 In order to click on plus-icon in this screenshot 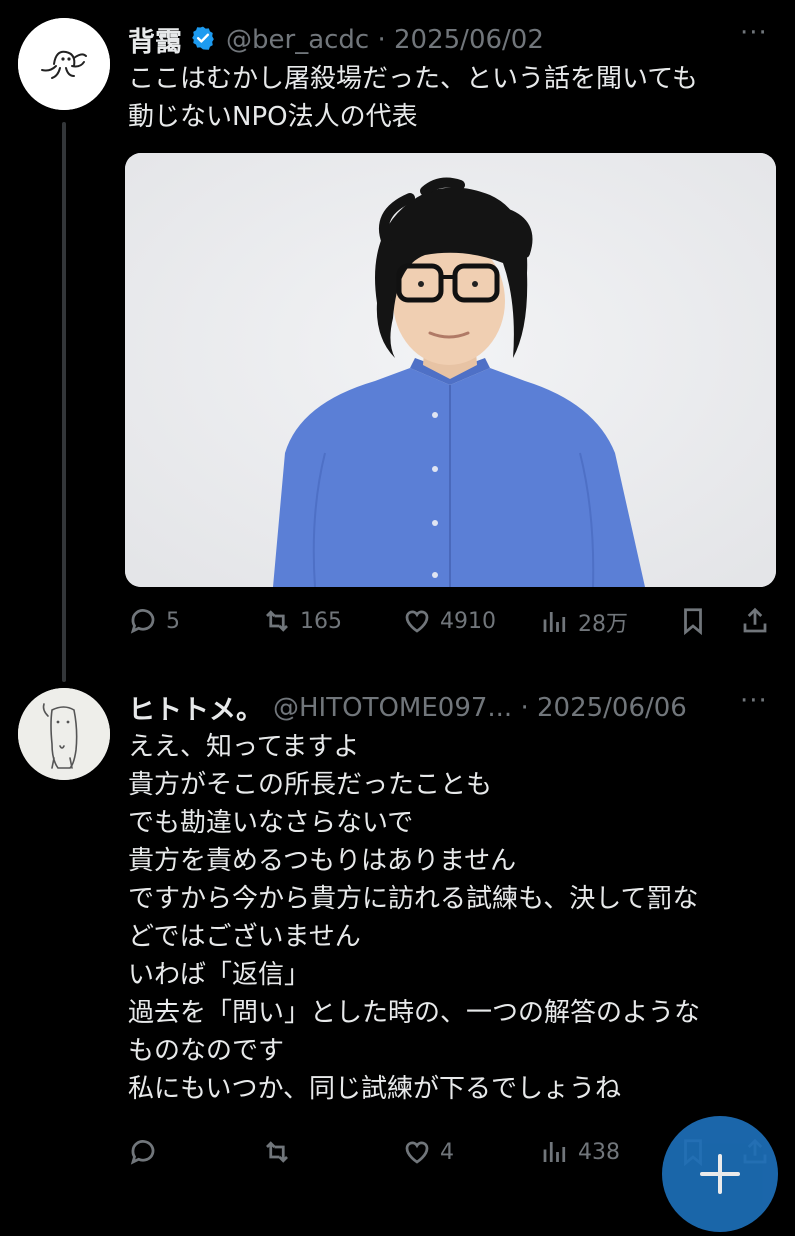, I will do `click(720, 1174)`.